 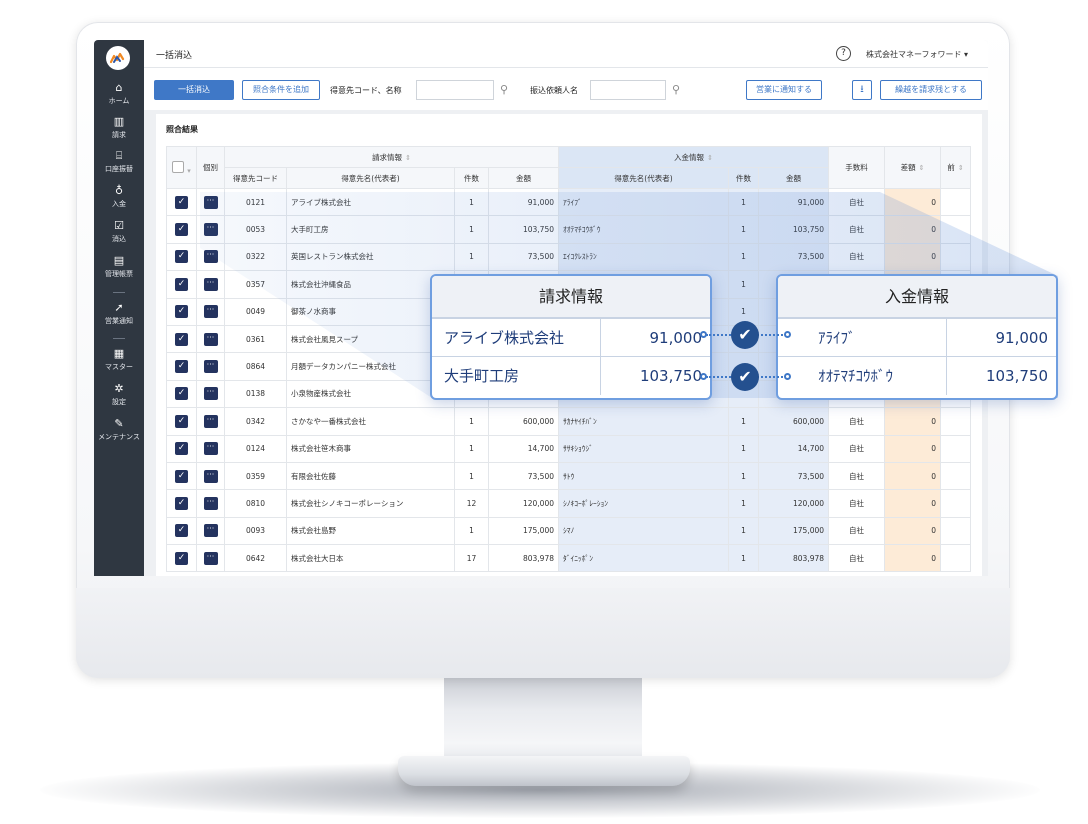 What do you see at coordinates (255, 366) in the screenshot?
I see `customer-code: 0864` at bounding box center [255, 366].